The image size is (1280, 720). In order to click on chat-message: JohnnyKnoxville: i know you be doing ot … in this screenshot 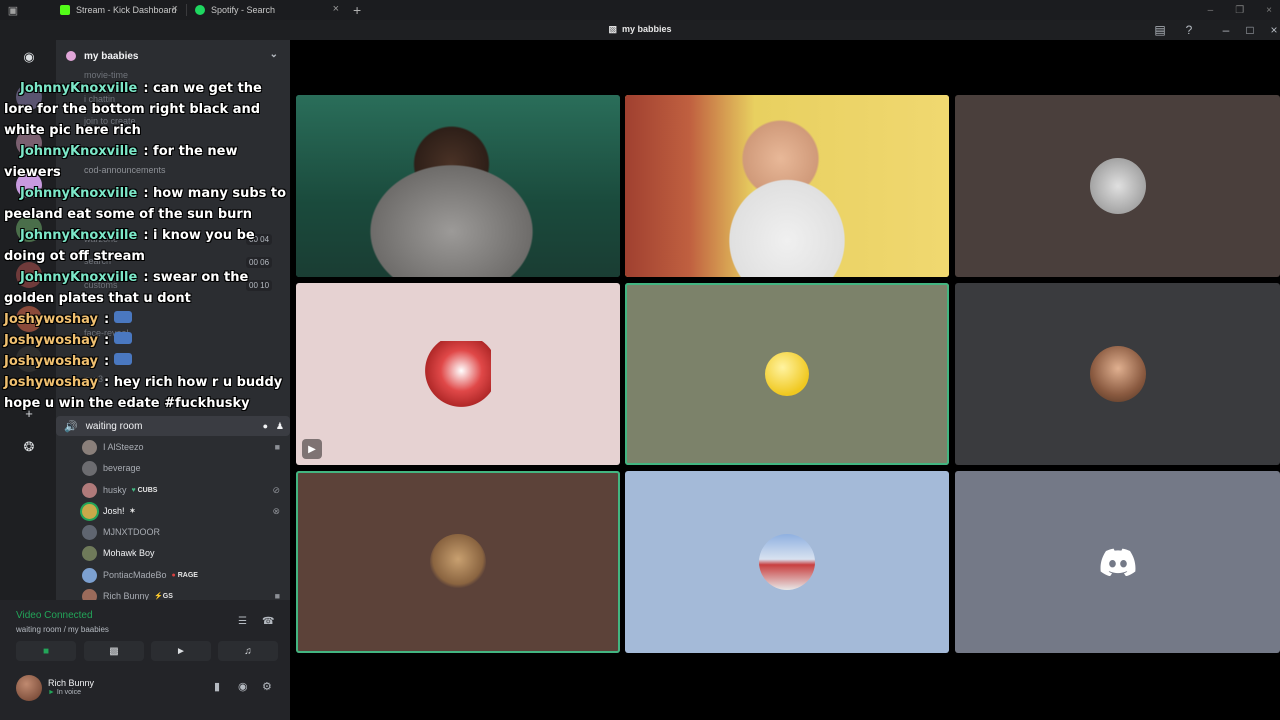, I will do `click(129, 246)`.